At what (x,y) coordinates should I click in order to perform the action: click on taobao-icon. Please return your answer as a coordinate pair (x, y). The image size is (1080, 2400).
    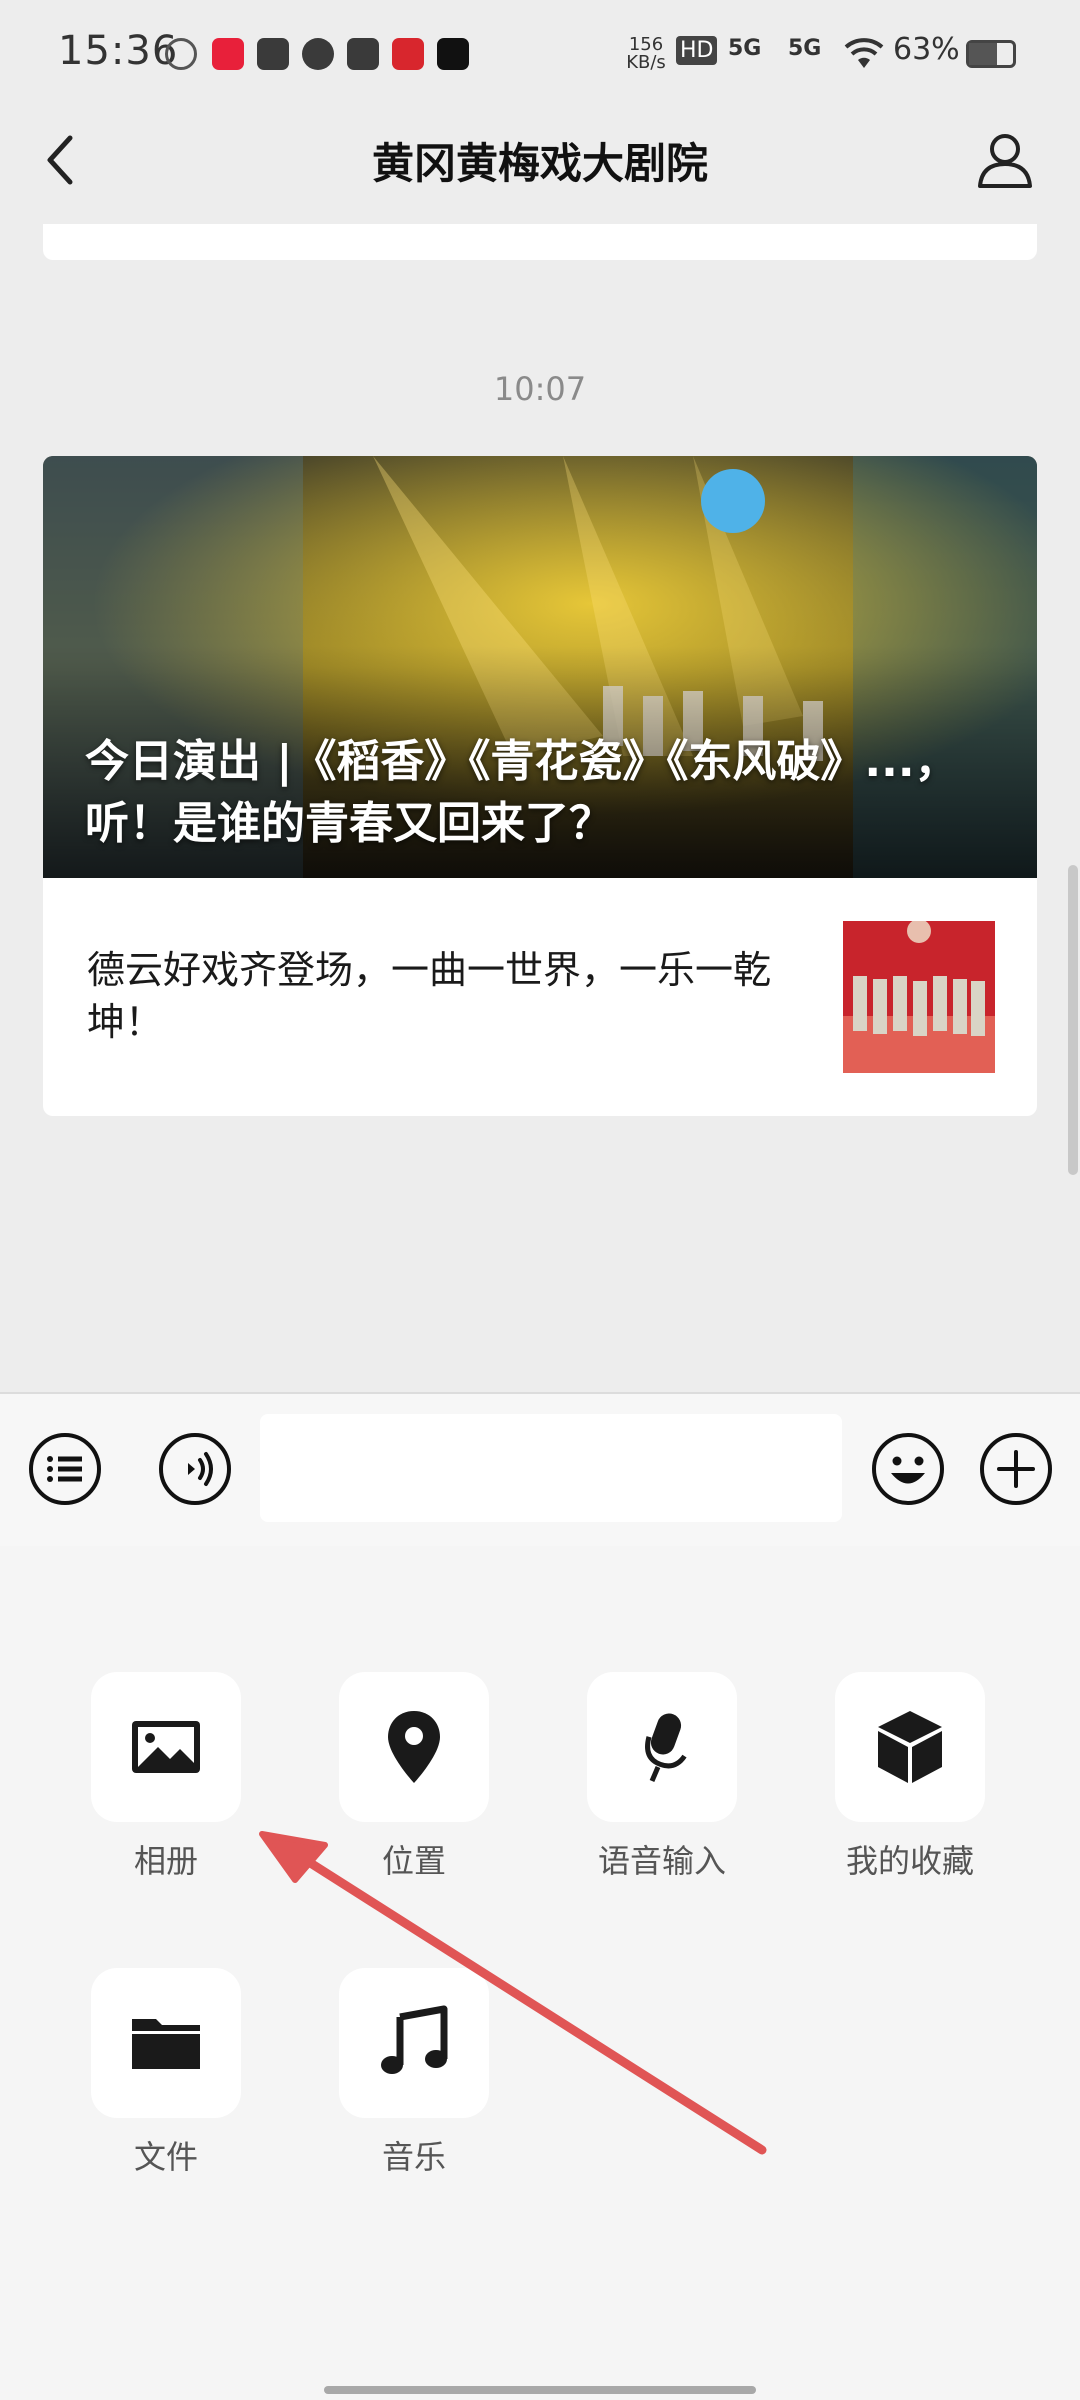
    Looking at the image, I should click on (273, 54).